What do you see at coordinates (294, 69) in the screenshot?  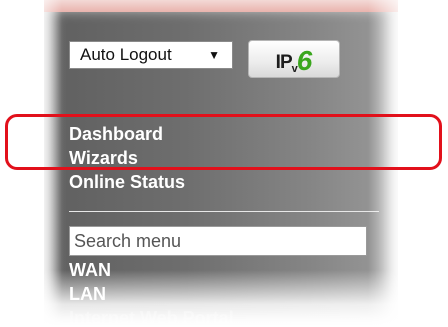 I see `ipv6-label-v: v` at bounding box center [294, 69].